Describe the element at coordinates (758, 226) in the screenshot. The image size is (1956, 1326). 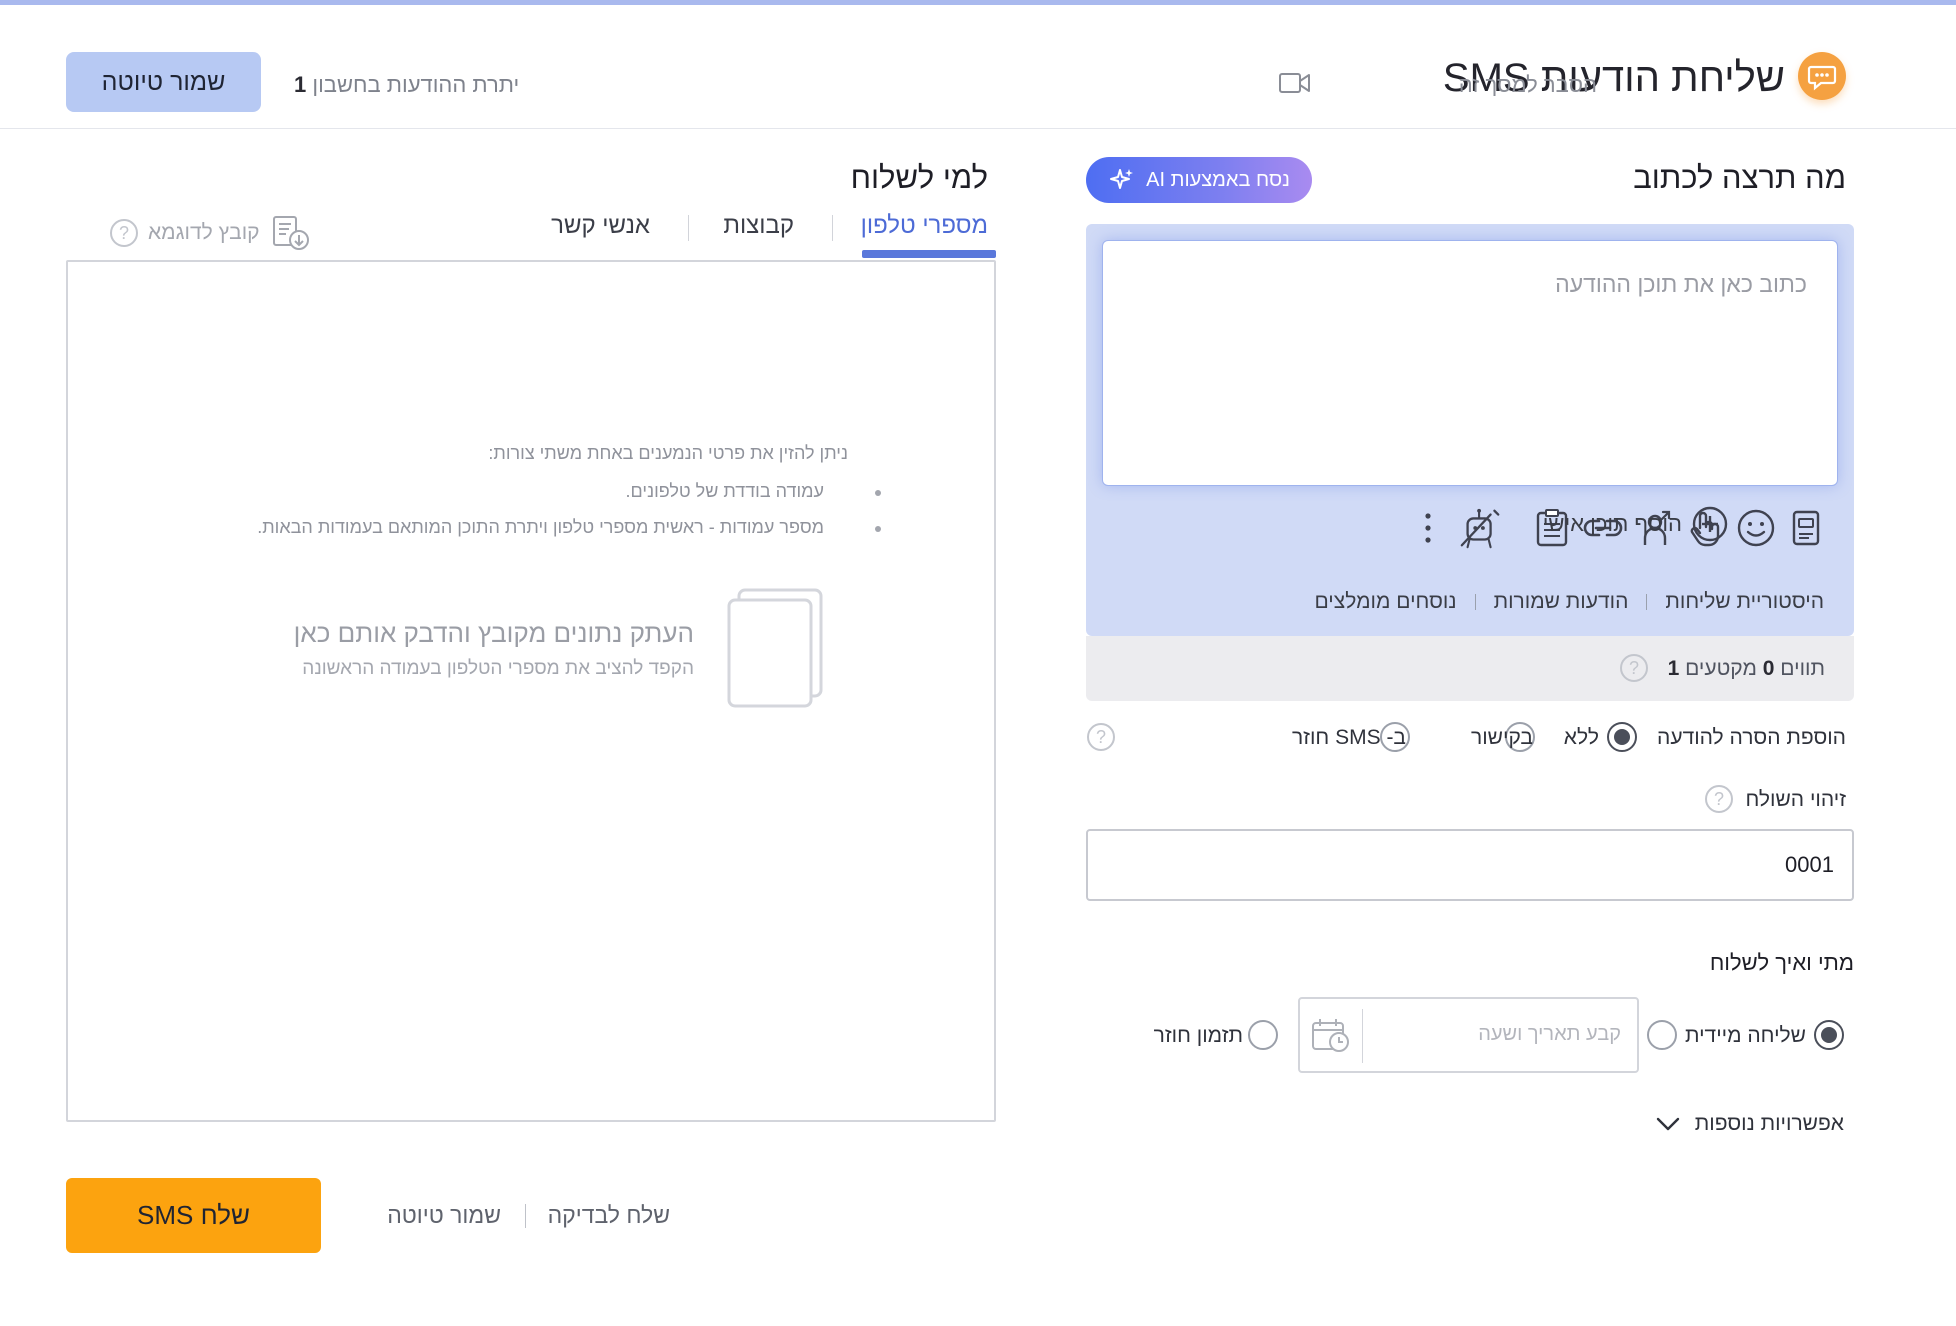
I see `tab-groups: קבוצות` at that location.